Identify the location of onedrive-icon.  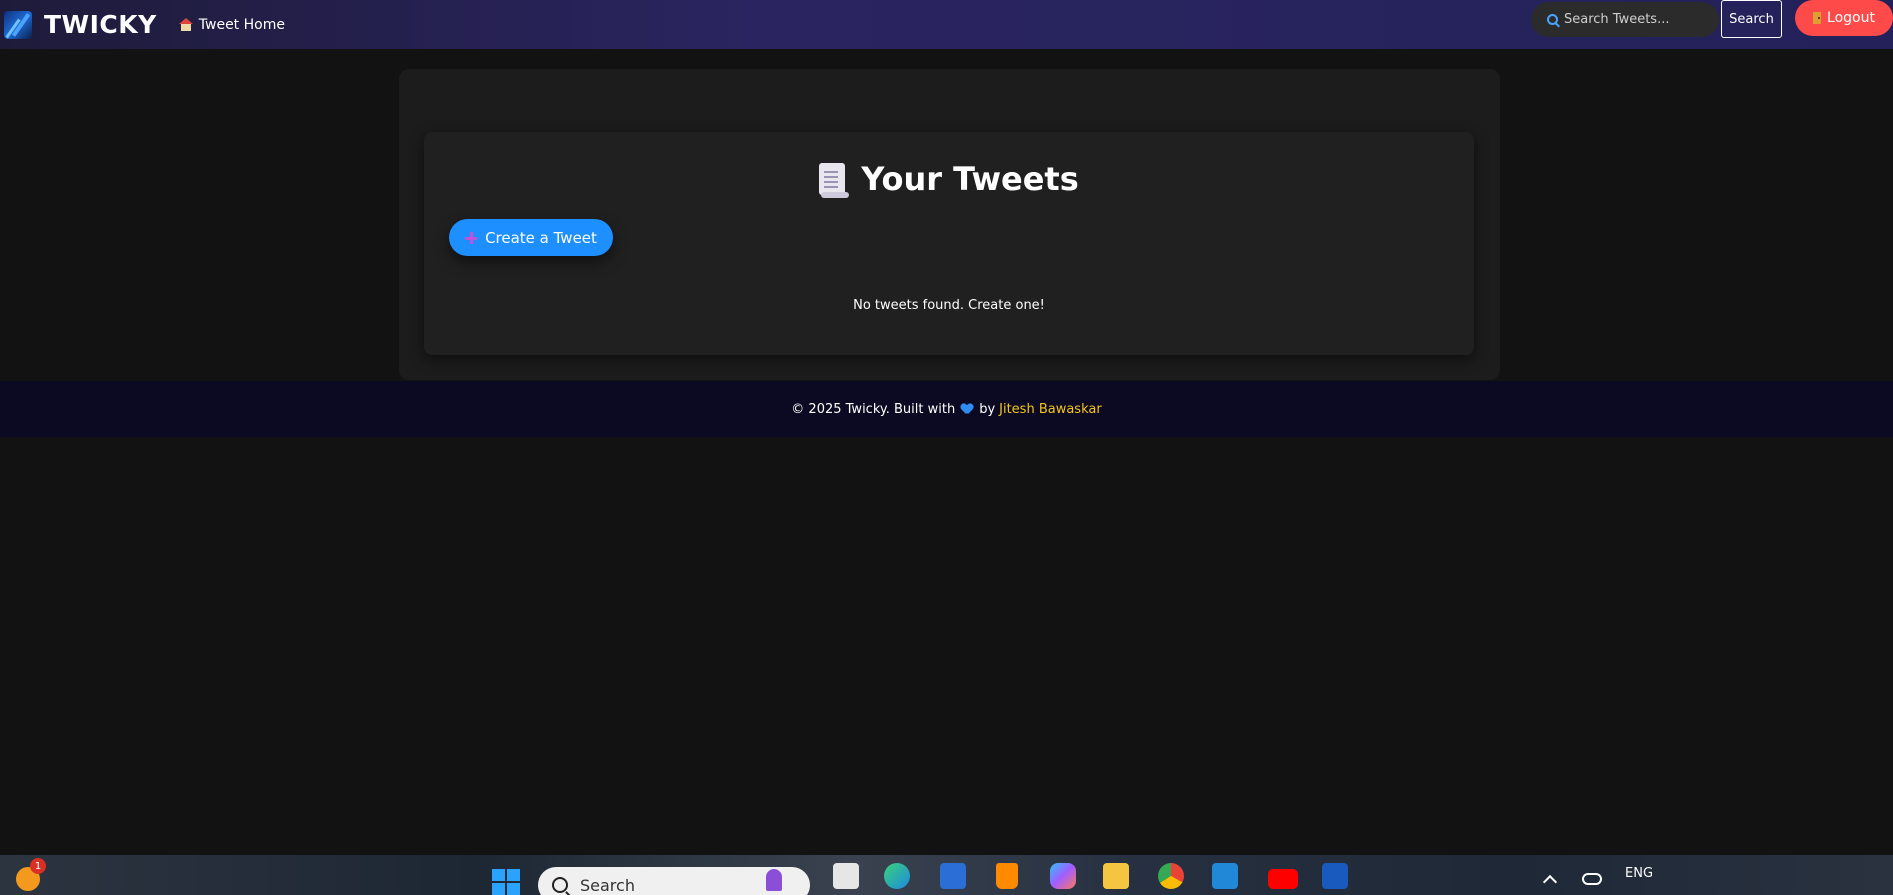
(1592, 879).